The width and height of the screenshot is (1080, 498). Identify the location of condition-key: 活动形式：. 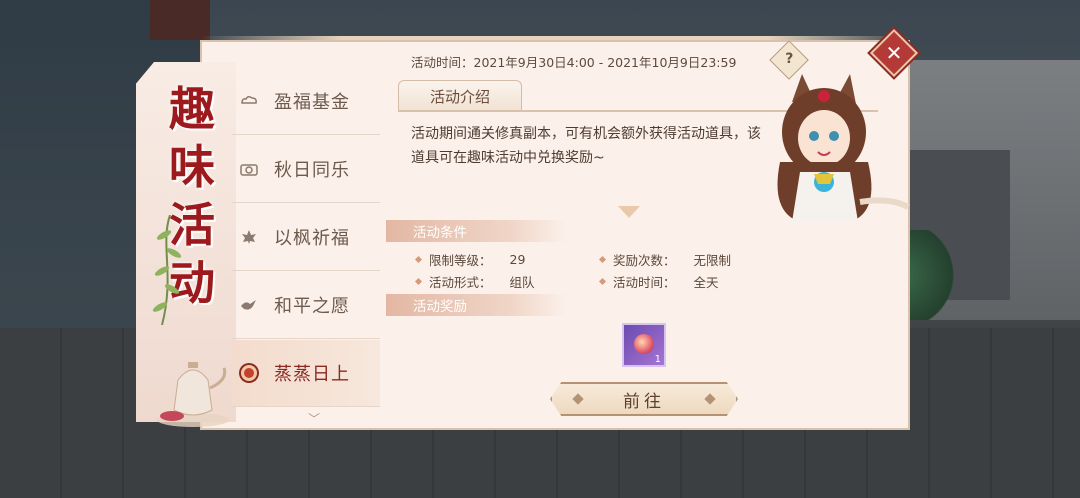
(460, 282).